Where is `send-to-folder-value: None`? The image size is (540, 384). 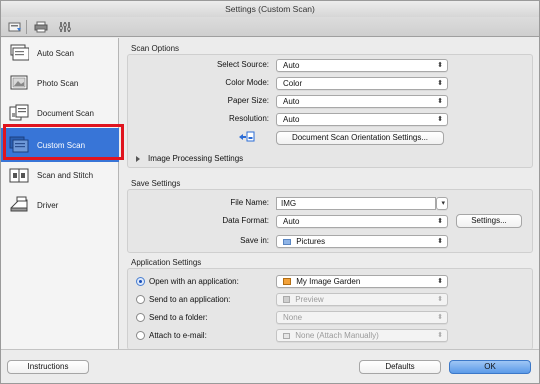
send-to-folder-value: None is located at coordinates (293, 317).